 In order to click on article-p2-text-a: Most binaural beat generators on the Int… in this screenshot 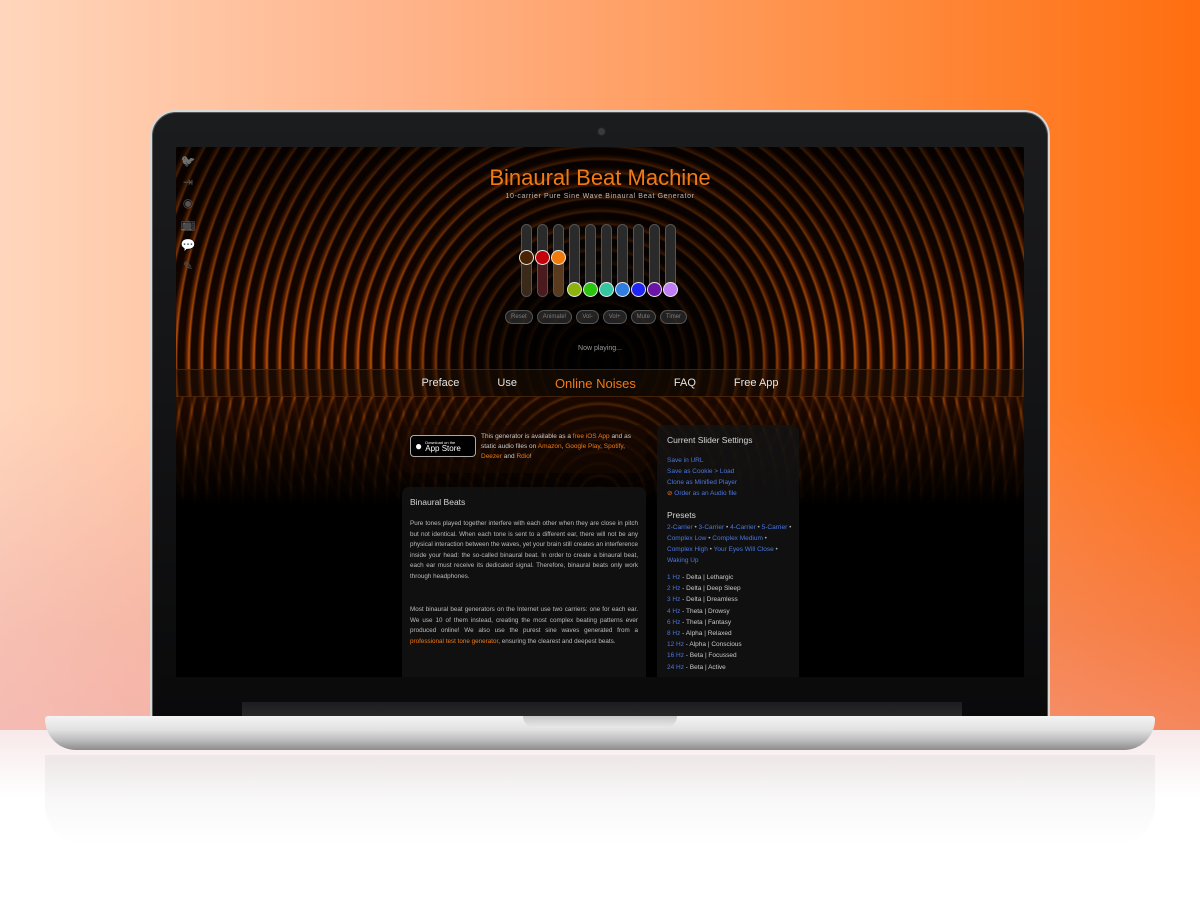, I will do `click(524, 620)`.